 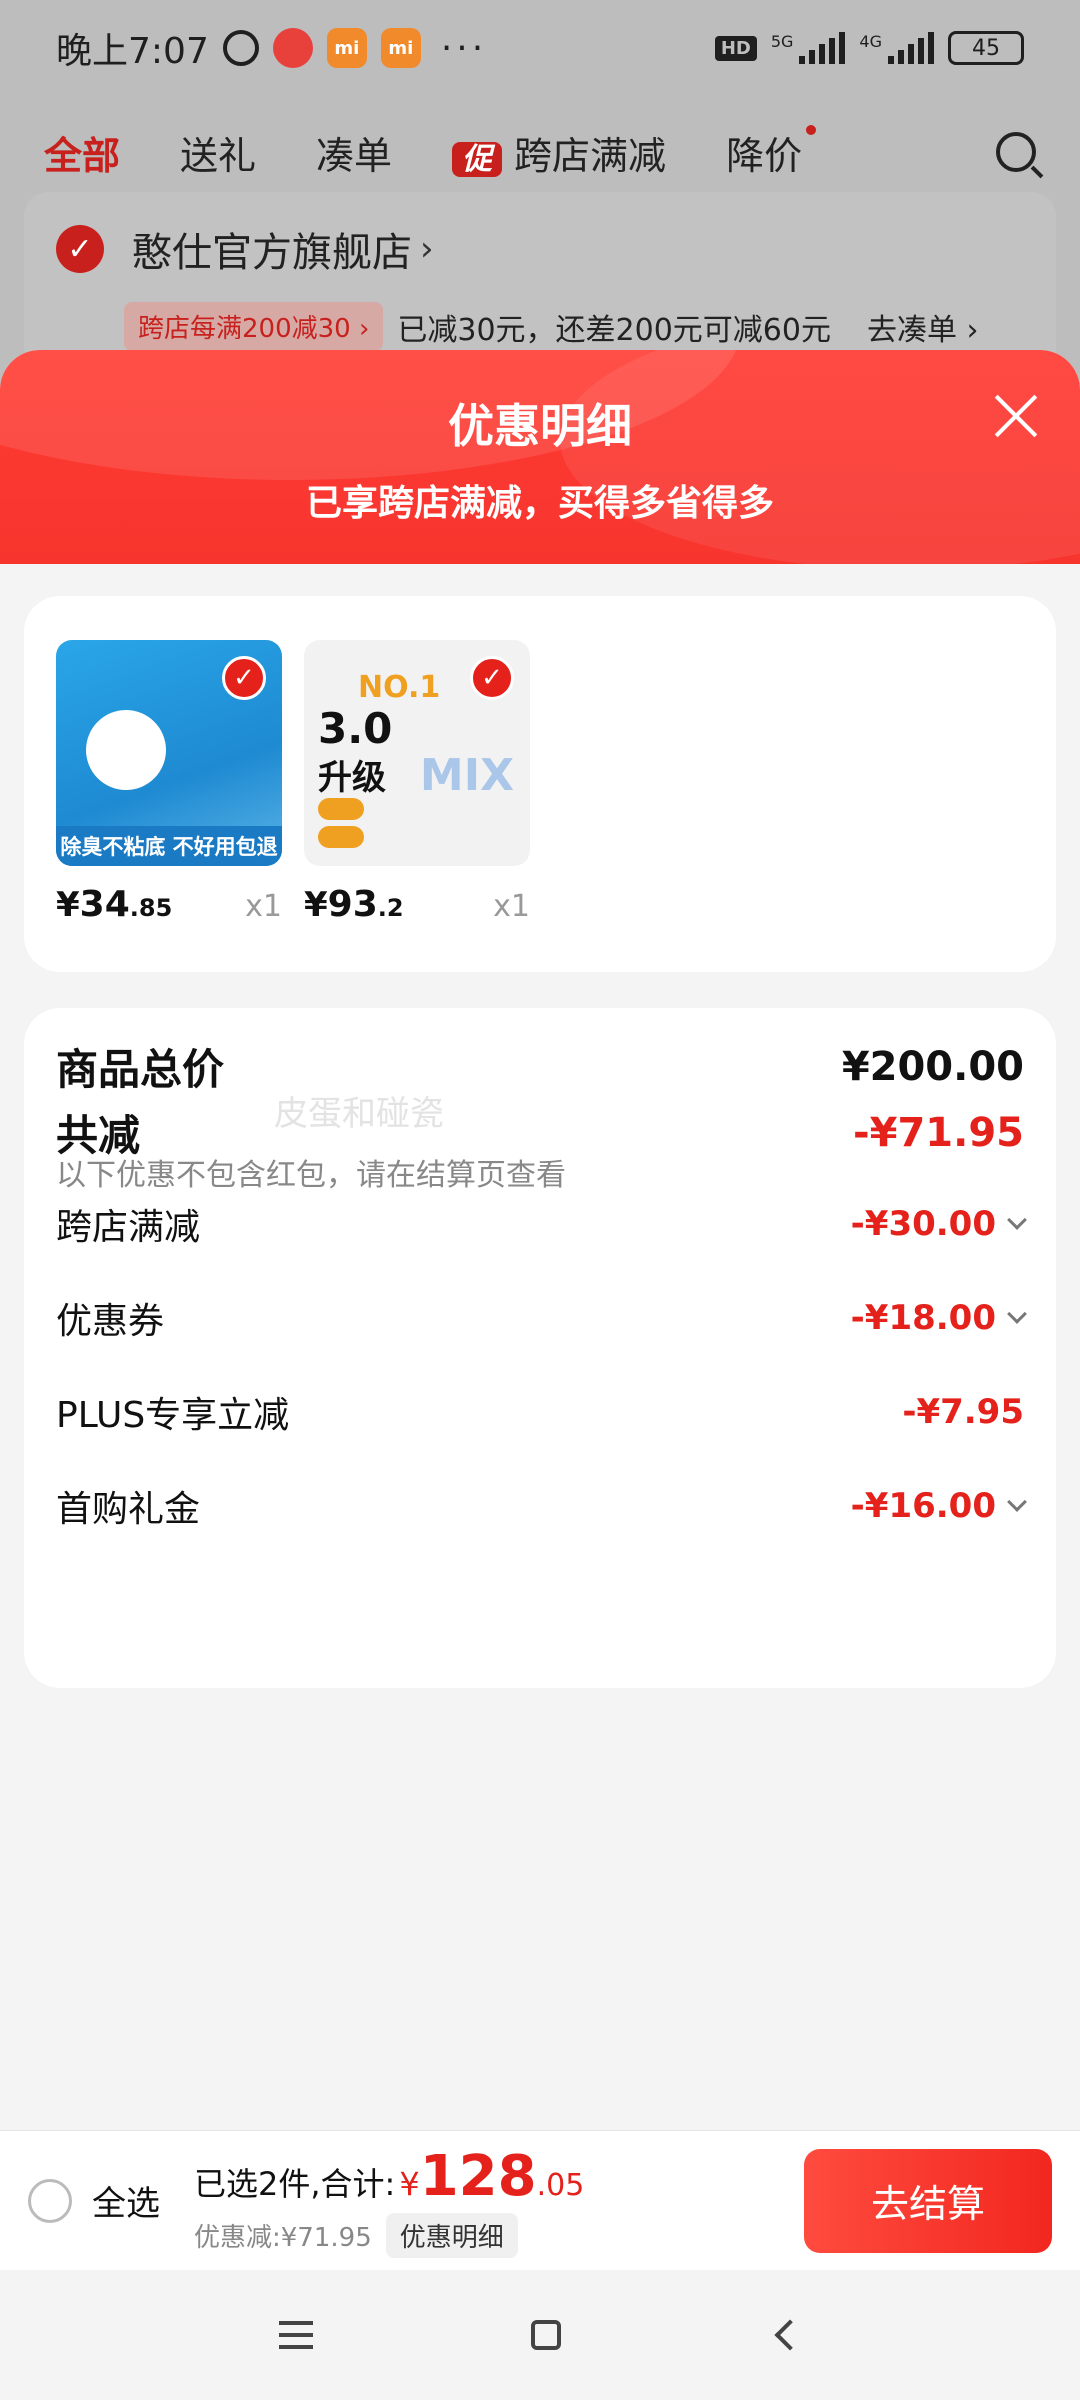 I want to click on product-item: NO.1 3.0 升级 MIX ✓ ¥ 93 .2 x1, so click(x=417, y=782).